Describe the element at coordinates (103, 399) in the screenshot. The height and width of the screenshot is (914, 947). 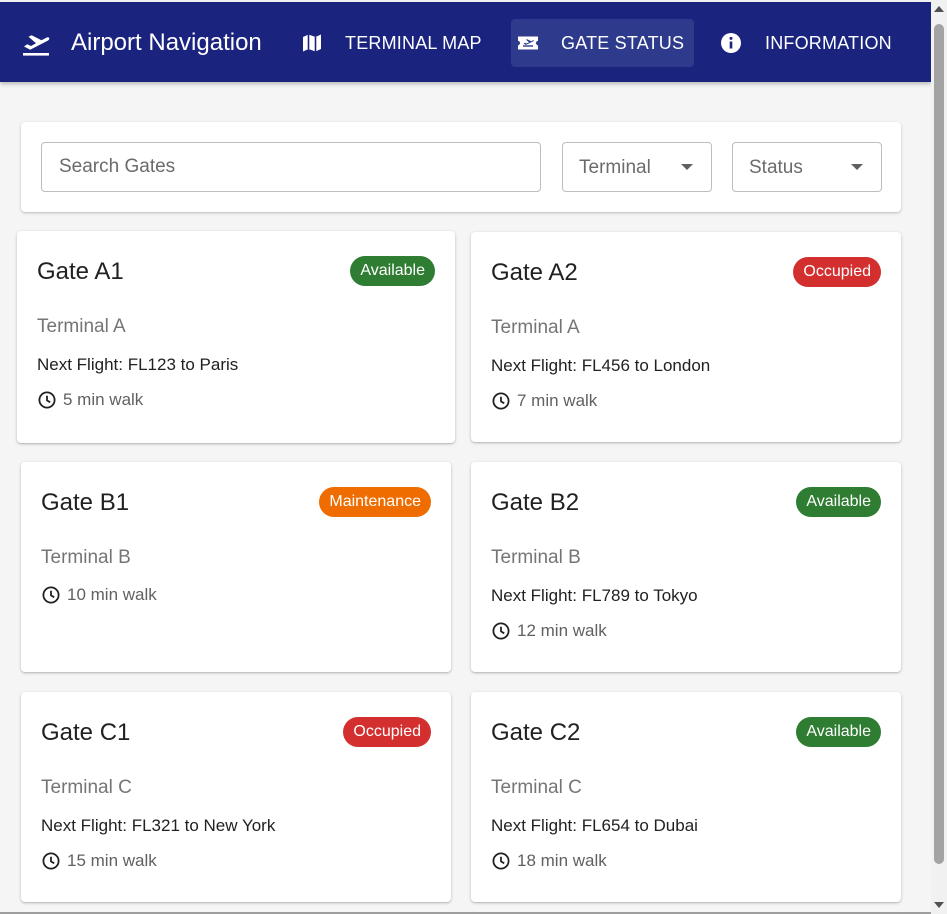
I see `walk-time-label: 5 min walk` at that location.